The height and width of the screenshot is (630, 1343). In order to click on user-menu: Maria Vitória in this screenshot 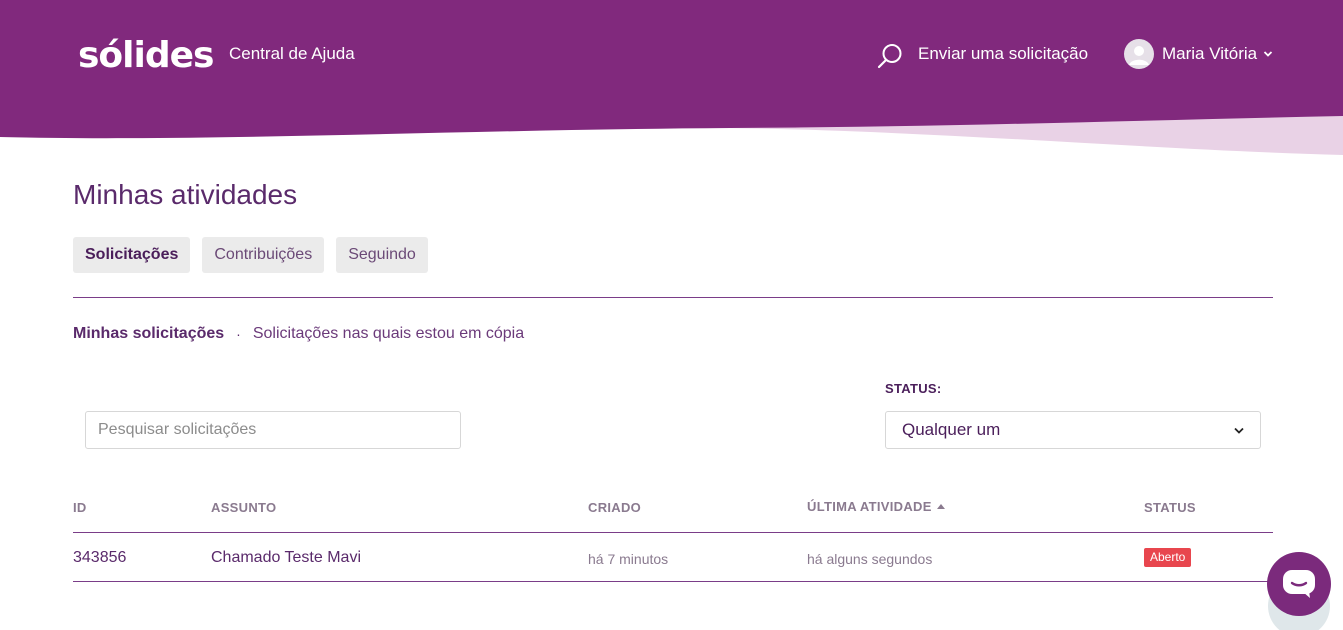, I will do `click(1198, 54)`.